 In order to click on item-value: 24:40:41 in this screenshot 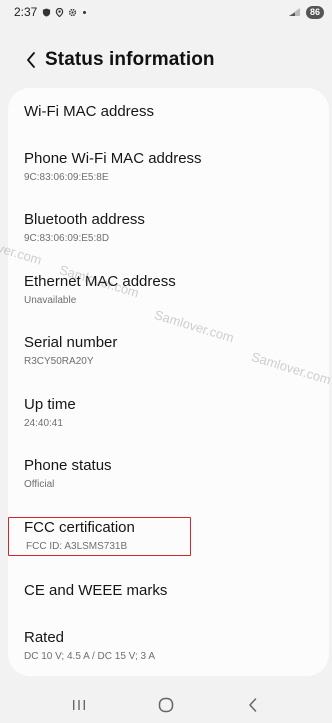, I will do `click(43, 423)`.